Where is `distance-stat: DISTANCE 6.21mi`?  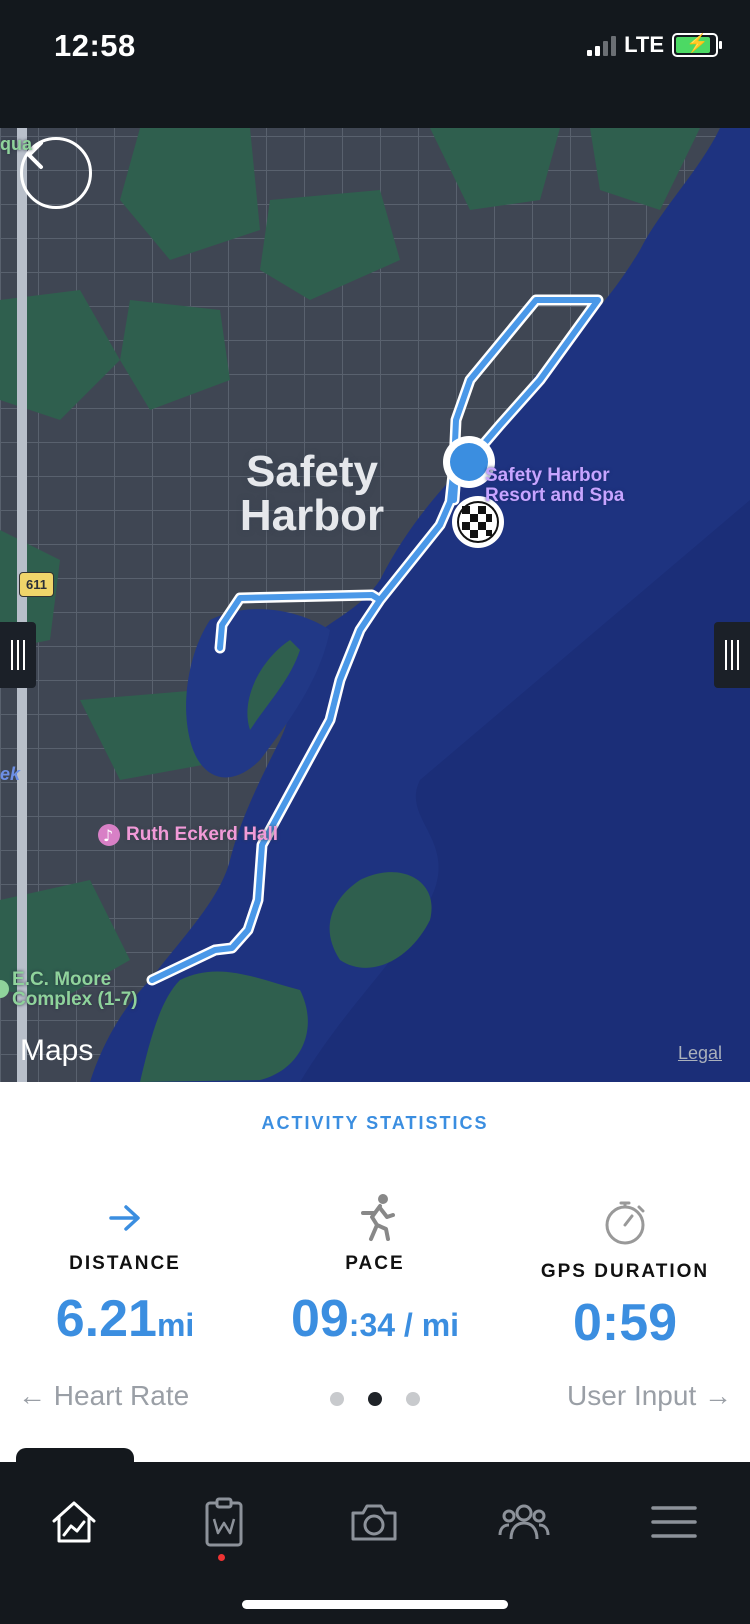
distance-stat: DISTANCE 6.21mi is located at coordinates (125, 1273).